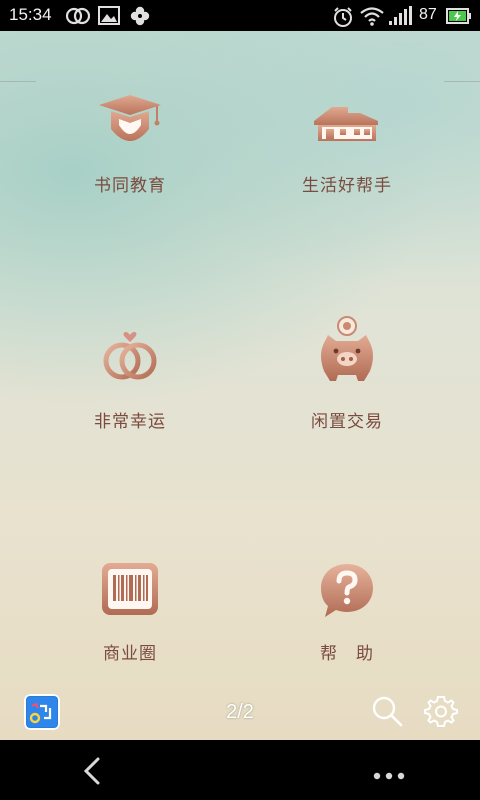  I want to click on signal-icon, so click(400, 18).